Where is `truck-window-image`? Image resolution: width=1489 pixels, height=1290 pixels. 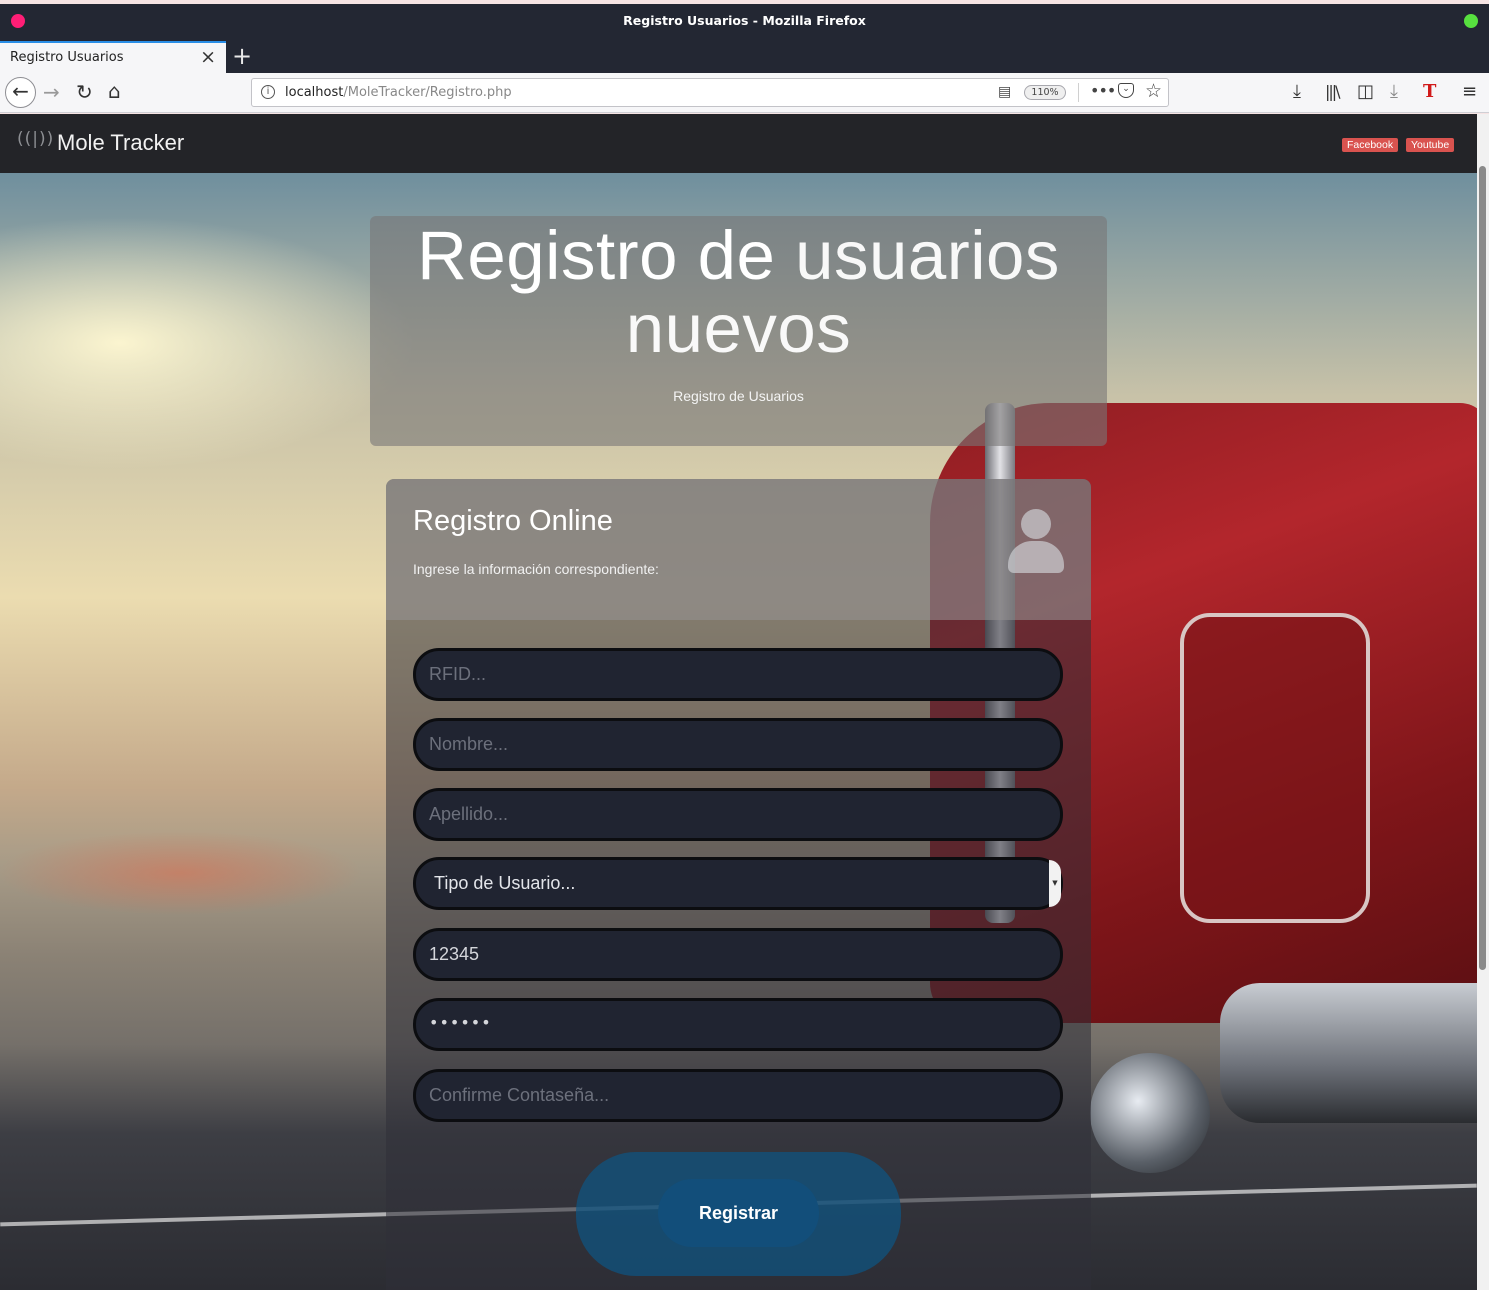 truck-window-image is located at coordinates (1275, 768).